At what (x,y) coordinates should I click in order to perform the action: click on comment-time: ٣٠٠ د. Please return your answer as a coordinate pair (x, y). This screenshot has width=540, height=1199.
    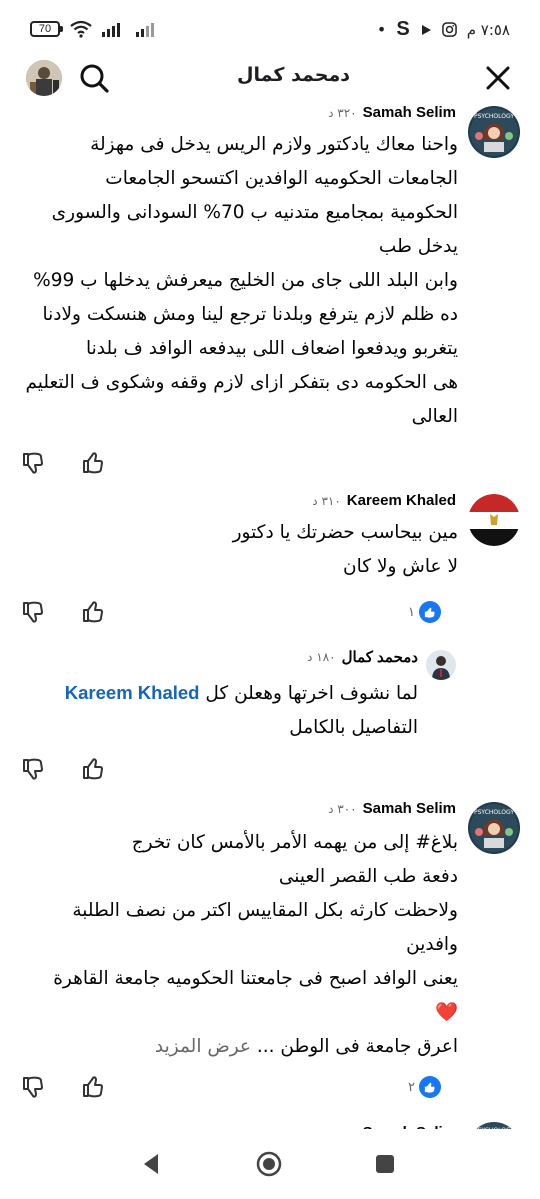
    Looking at the image, I should click on (342, 808).